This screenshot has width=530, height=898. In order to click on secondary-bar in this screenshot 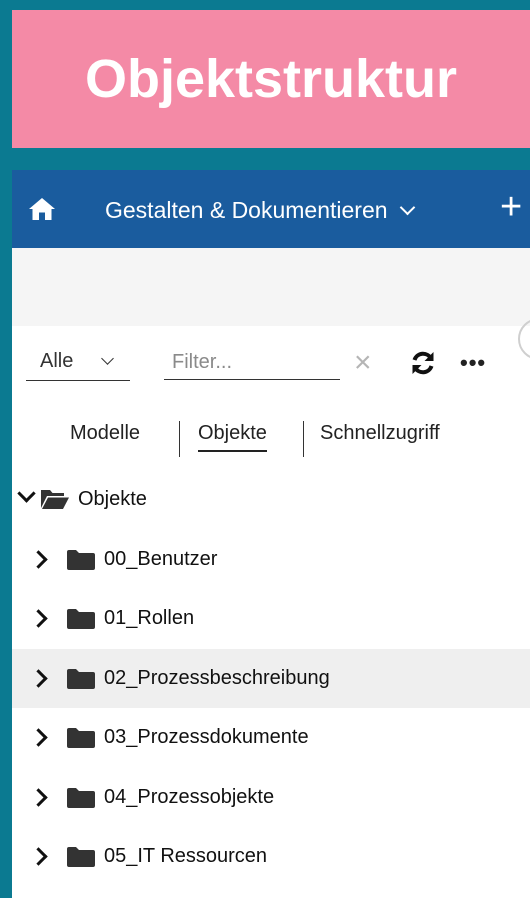, I will do `click(271, 287)`.